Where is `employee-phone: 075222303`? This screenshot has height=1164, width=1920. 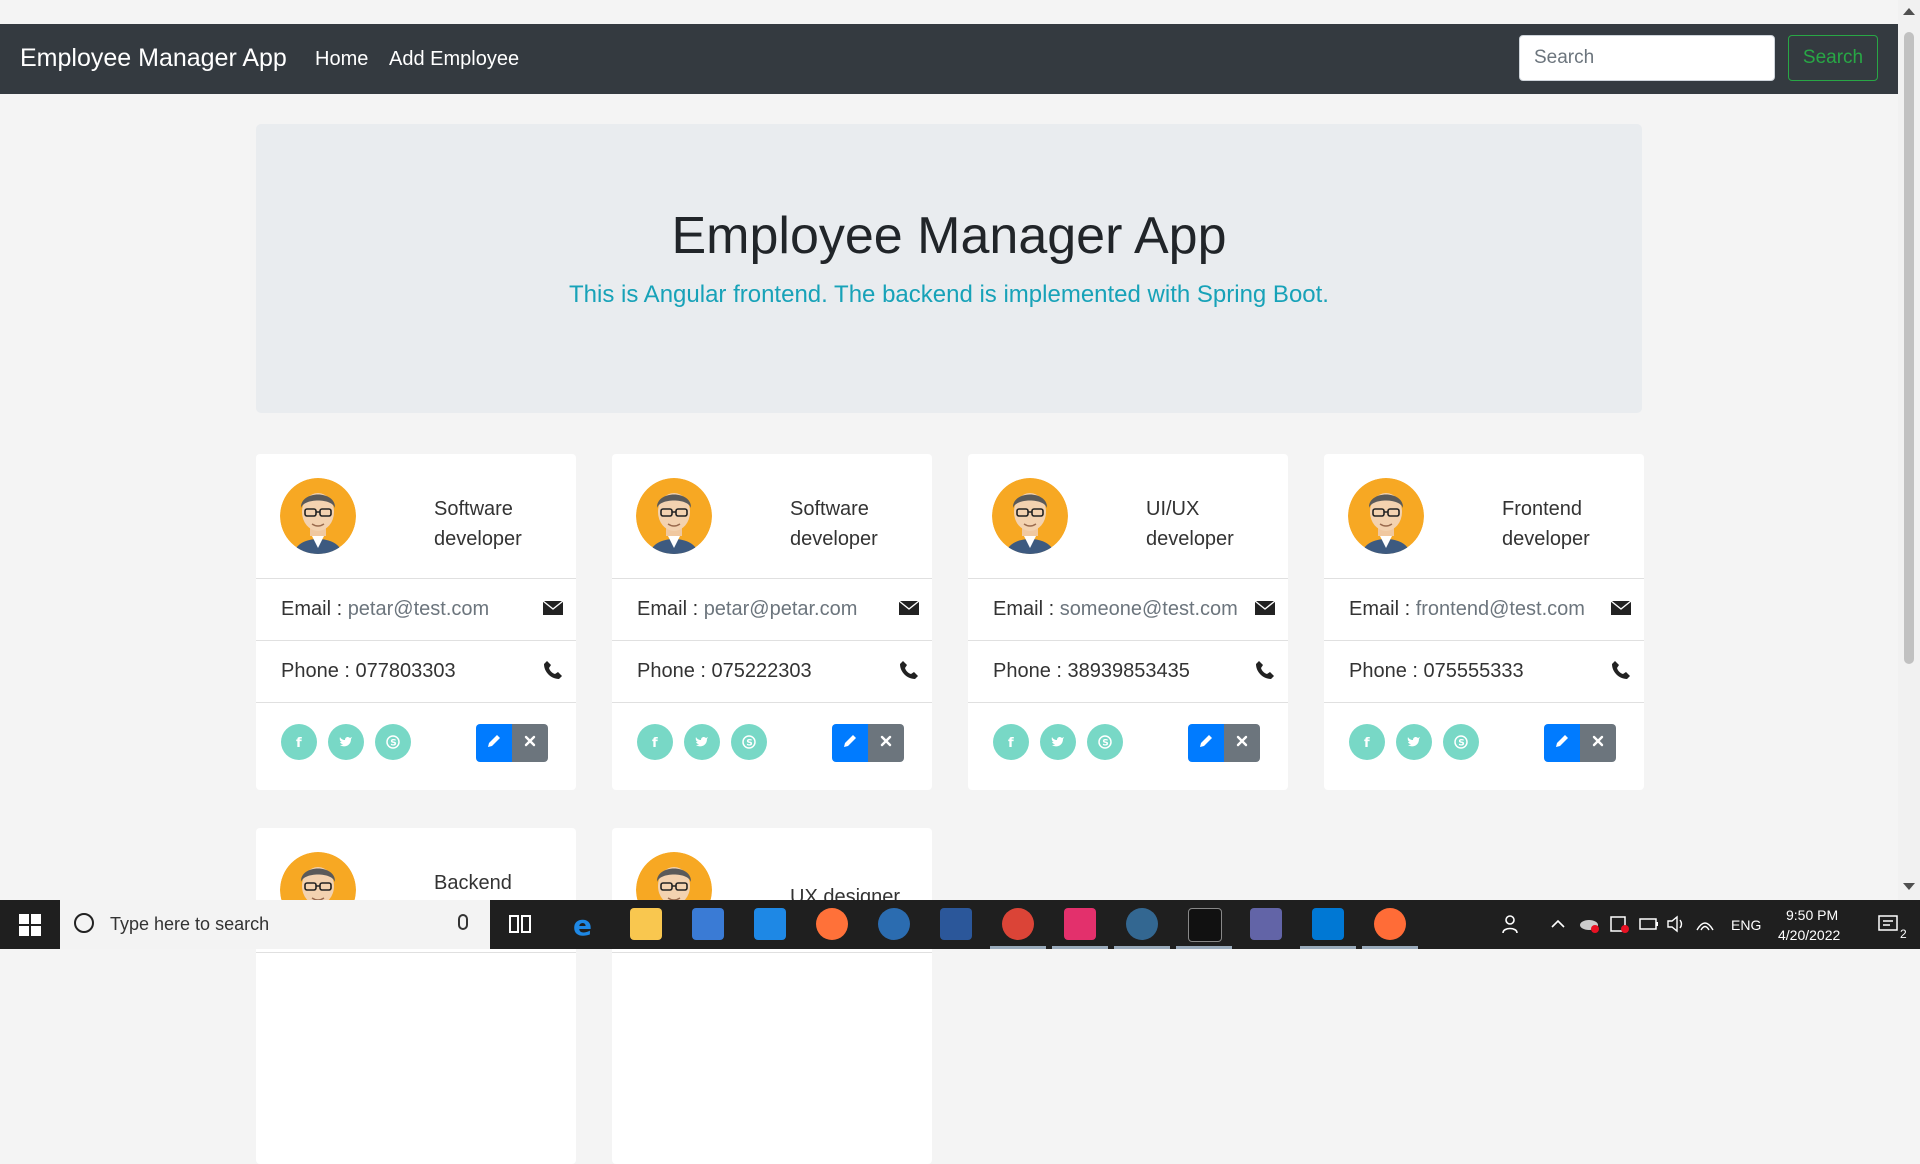
employee-phone: 075222303 is located at coordinates (761, 671).